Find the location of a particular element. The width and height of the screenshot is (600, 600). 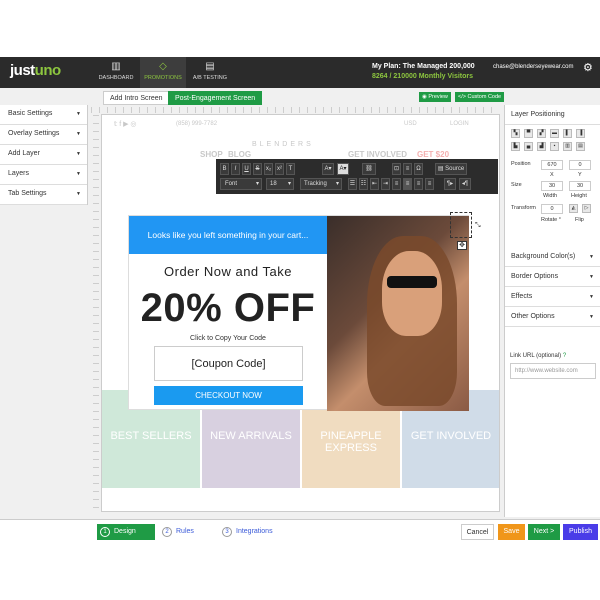

nav-dashboard: ▥ DASHBOARD is located at coordinates (116, 72).